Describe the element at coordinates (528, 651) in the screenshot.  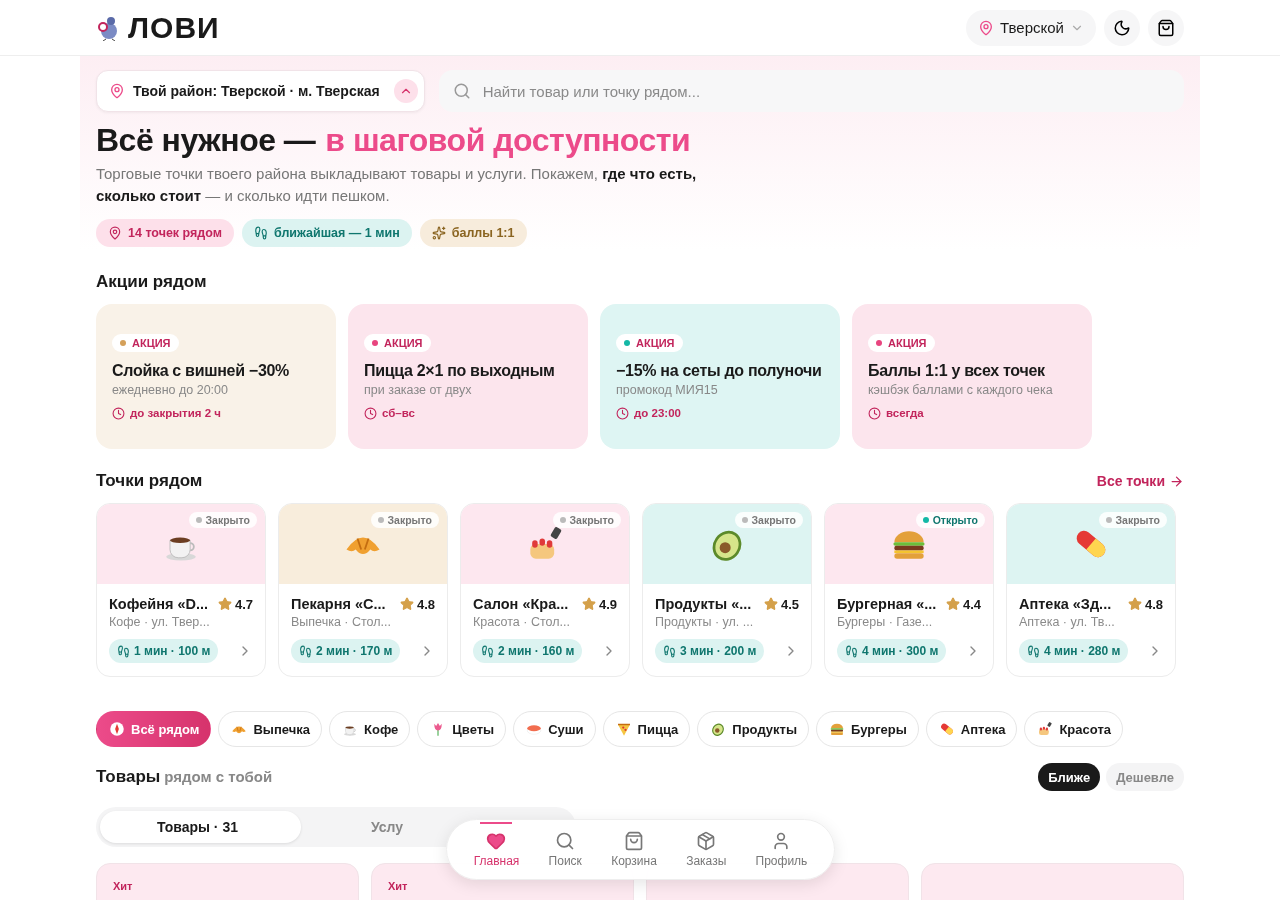
I see `walk-time: 2 мин · 160 м` at that location.